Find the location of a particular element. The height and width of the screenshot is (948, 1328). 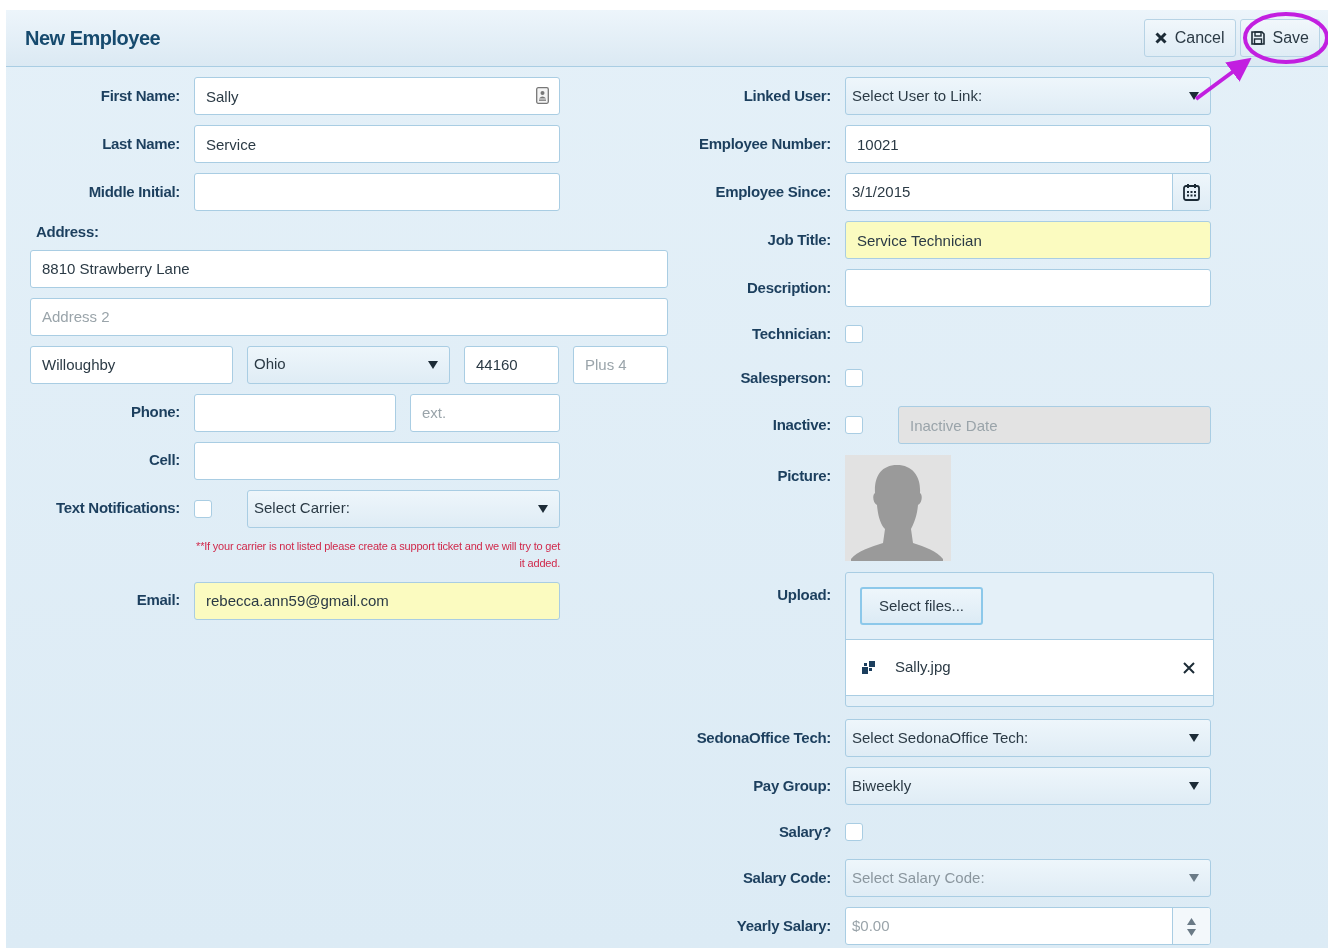

address-field: Address 2 is located at coordinates (349, 316).